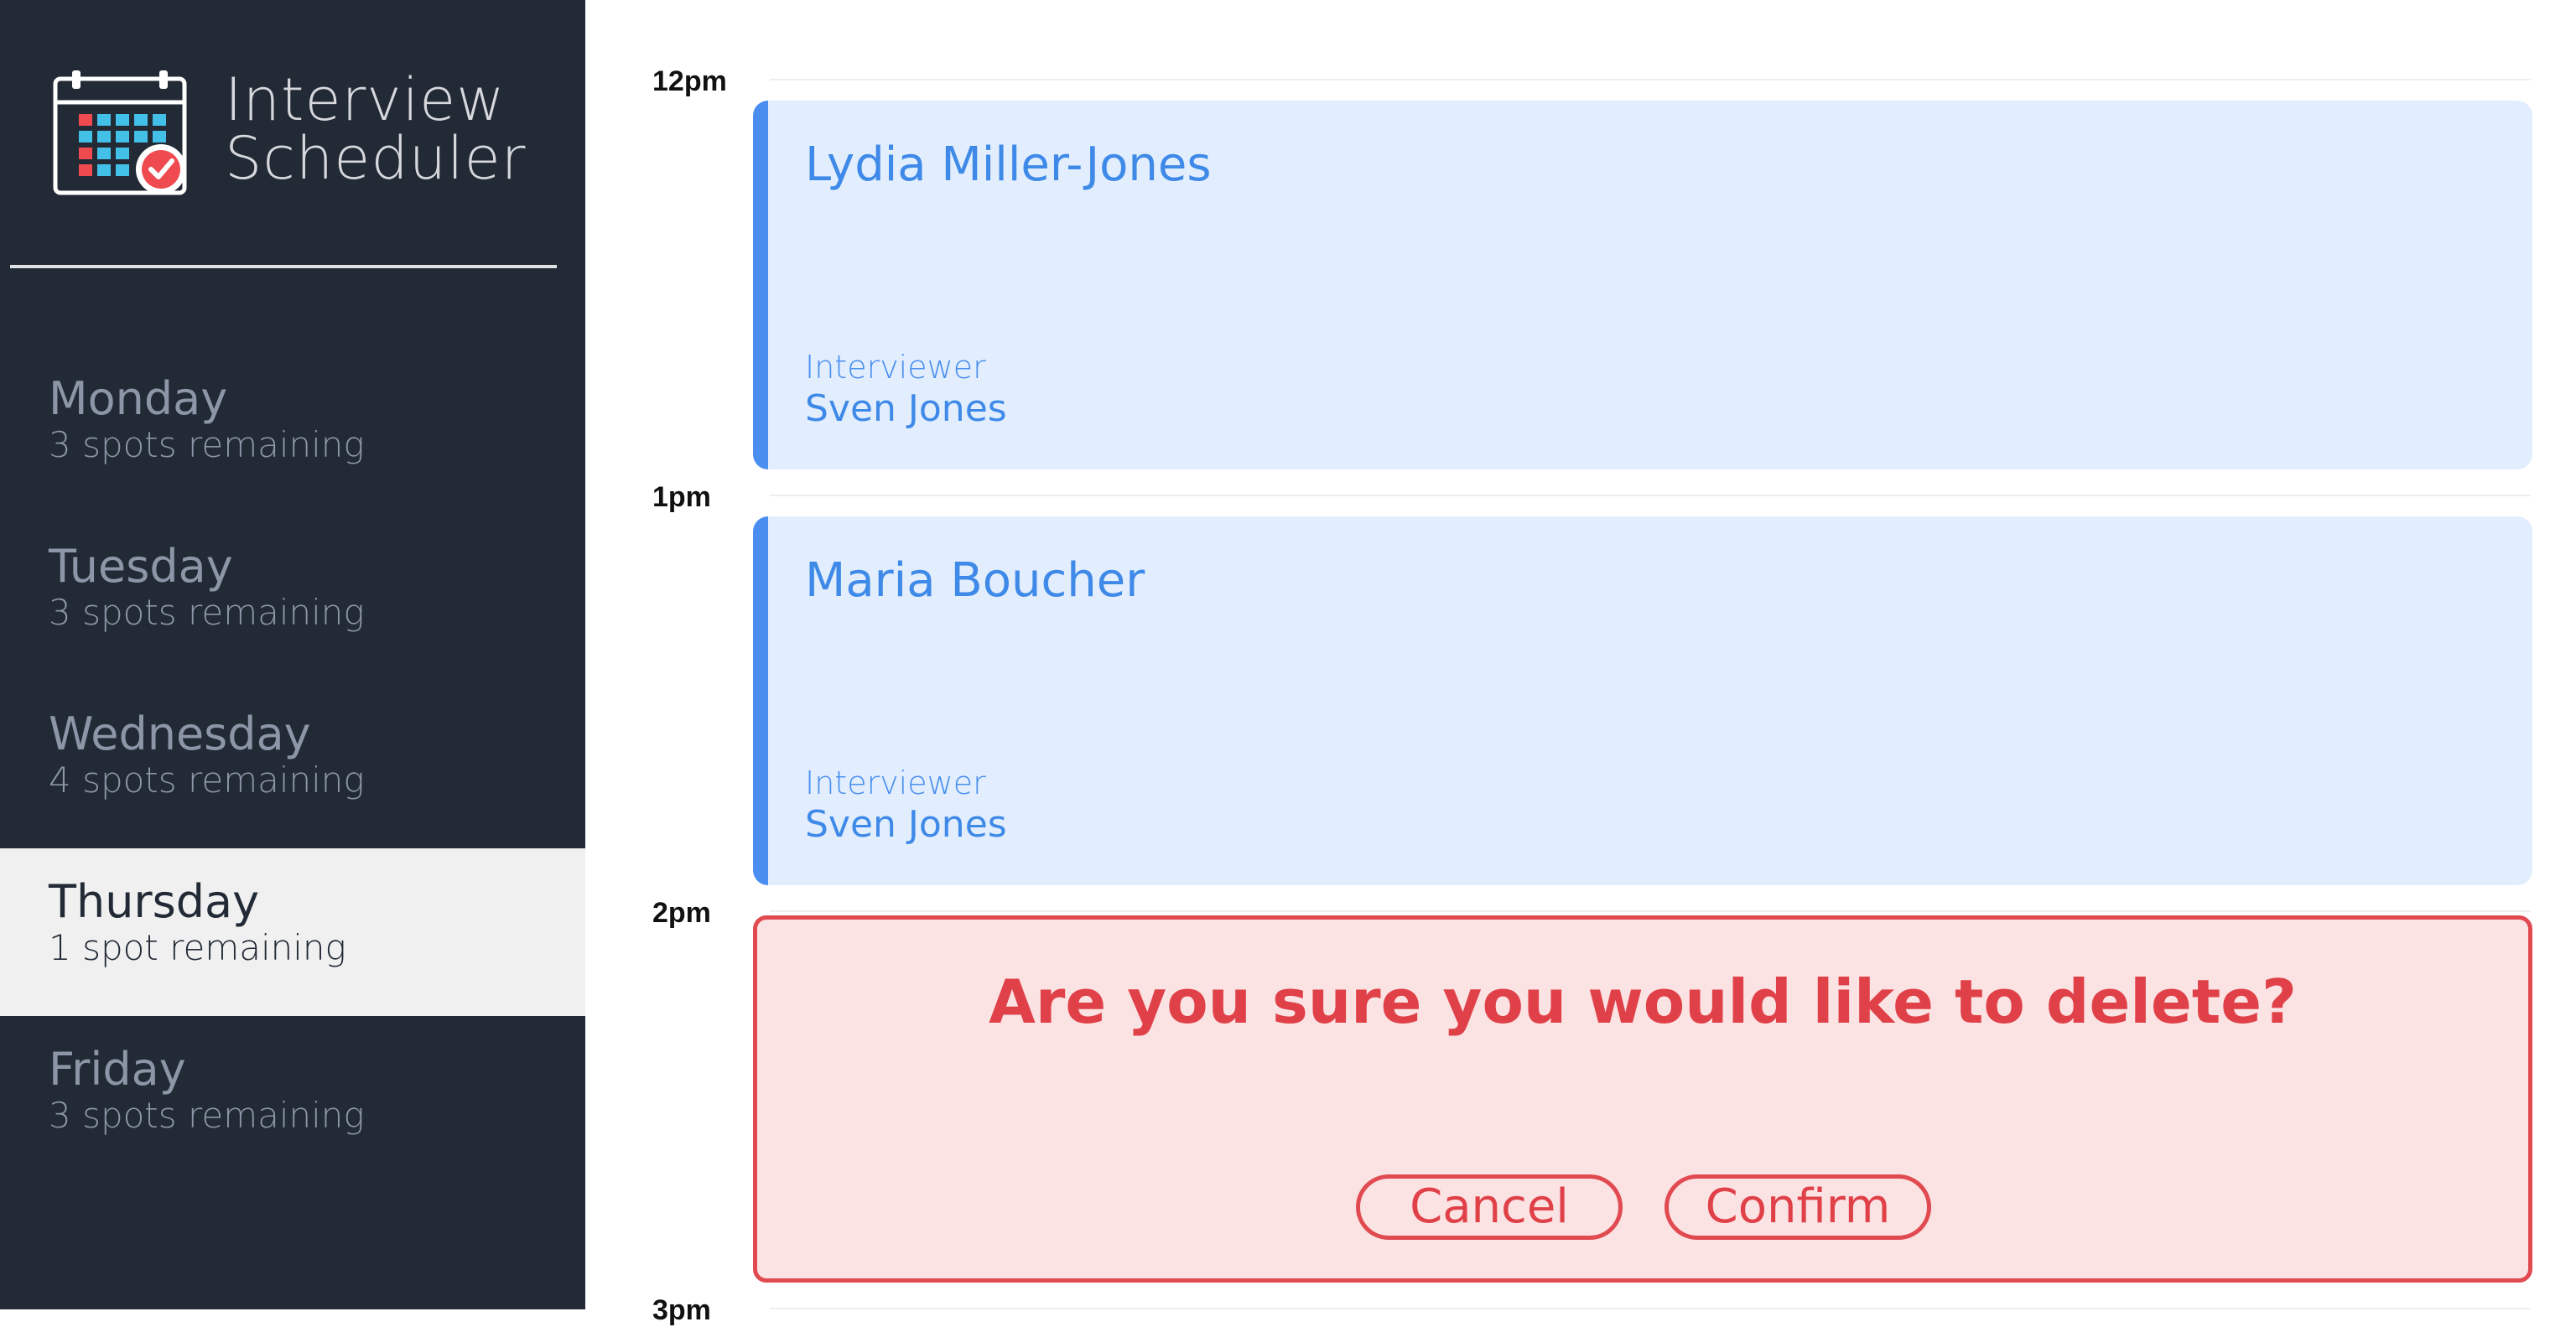 The height and width of the screenshot is (1327, 2576). I want to click on time-label-12pm: 12pm, so click(689, 81).